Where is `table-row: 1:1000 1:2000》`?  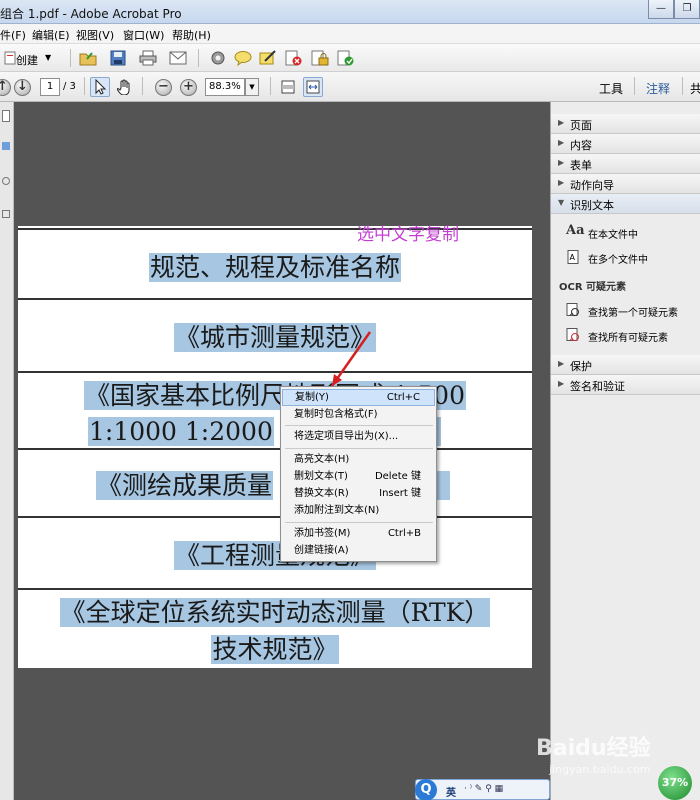 table-row: 1:1000 1:2000》 is located at coordinates (275, 430).